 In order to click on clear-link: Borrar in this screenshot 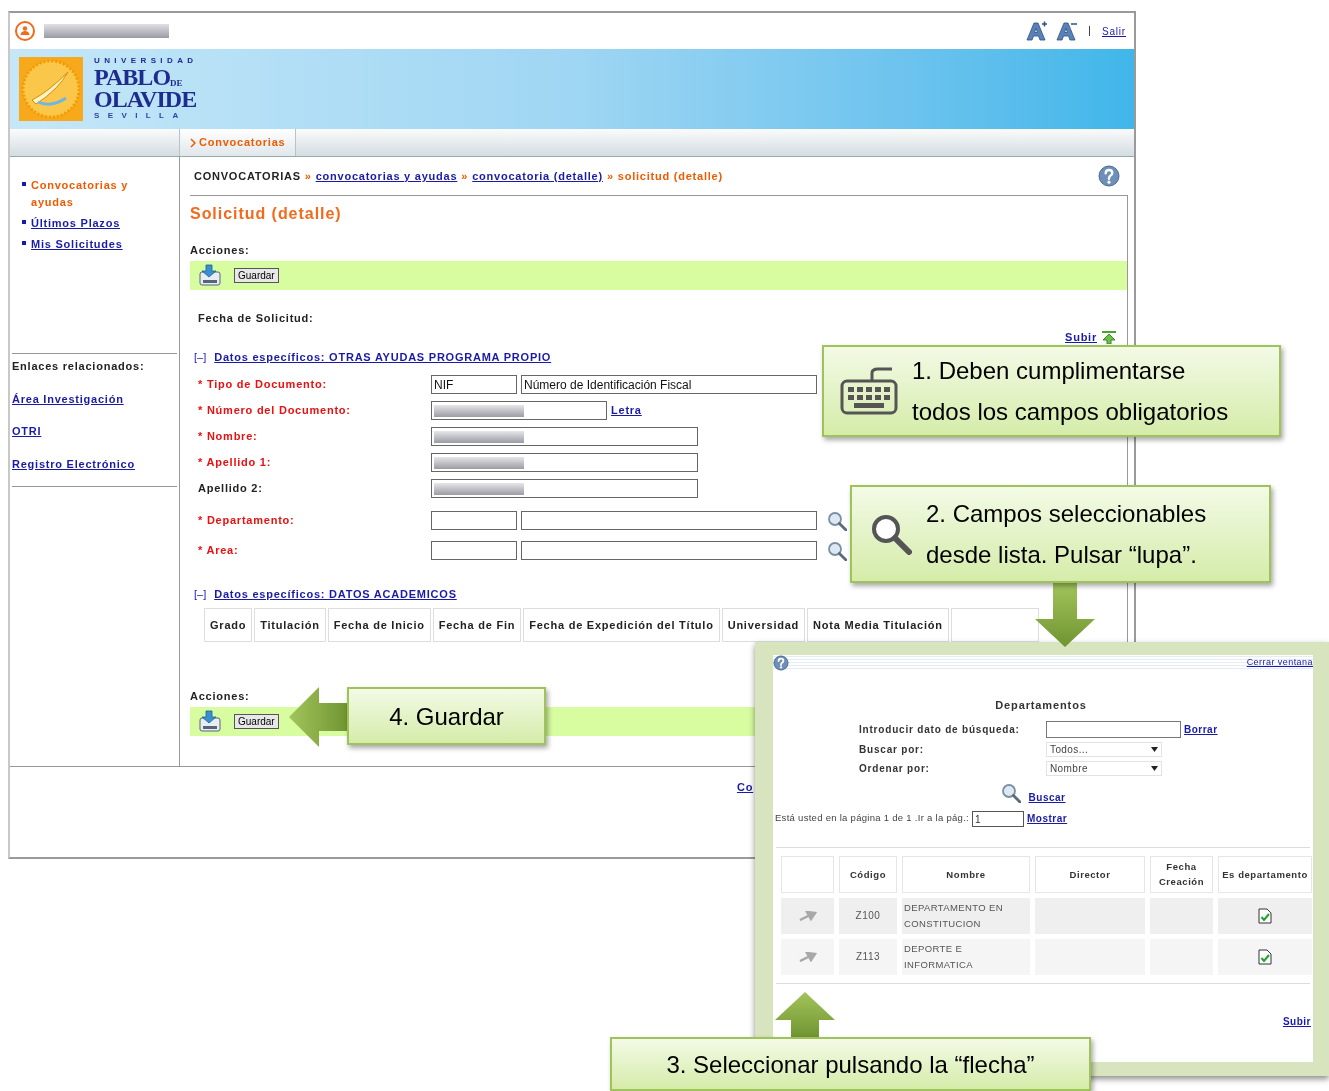, I will do `click(1201, 729)`.